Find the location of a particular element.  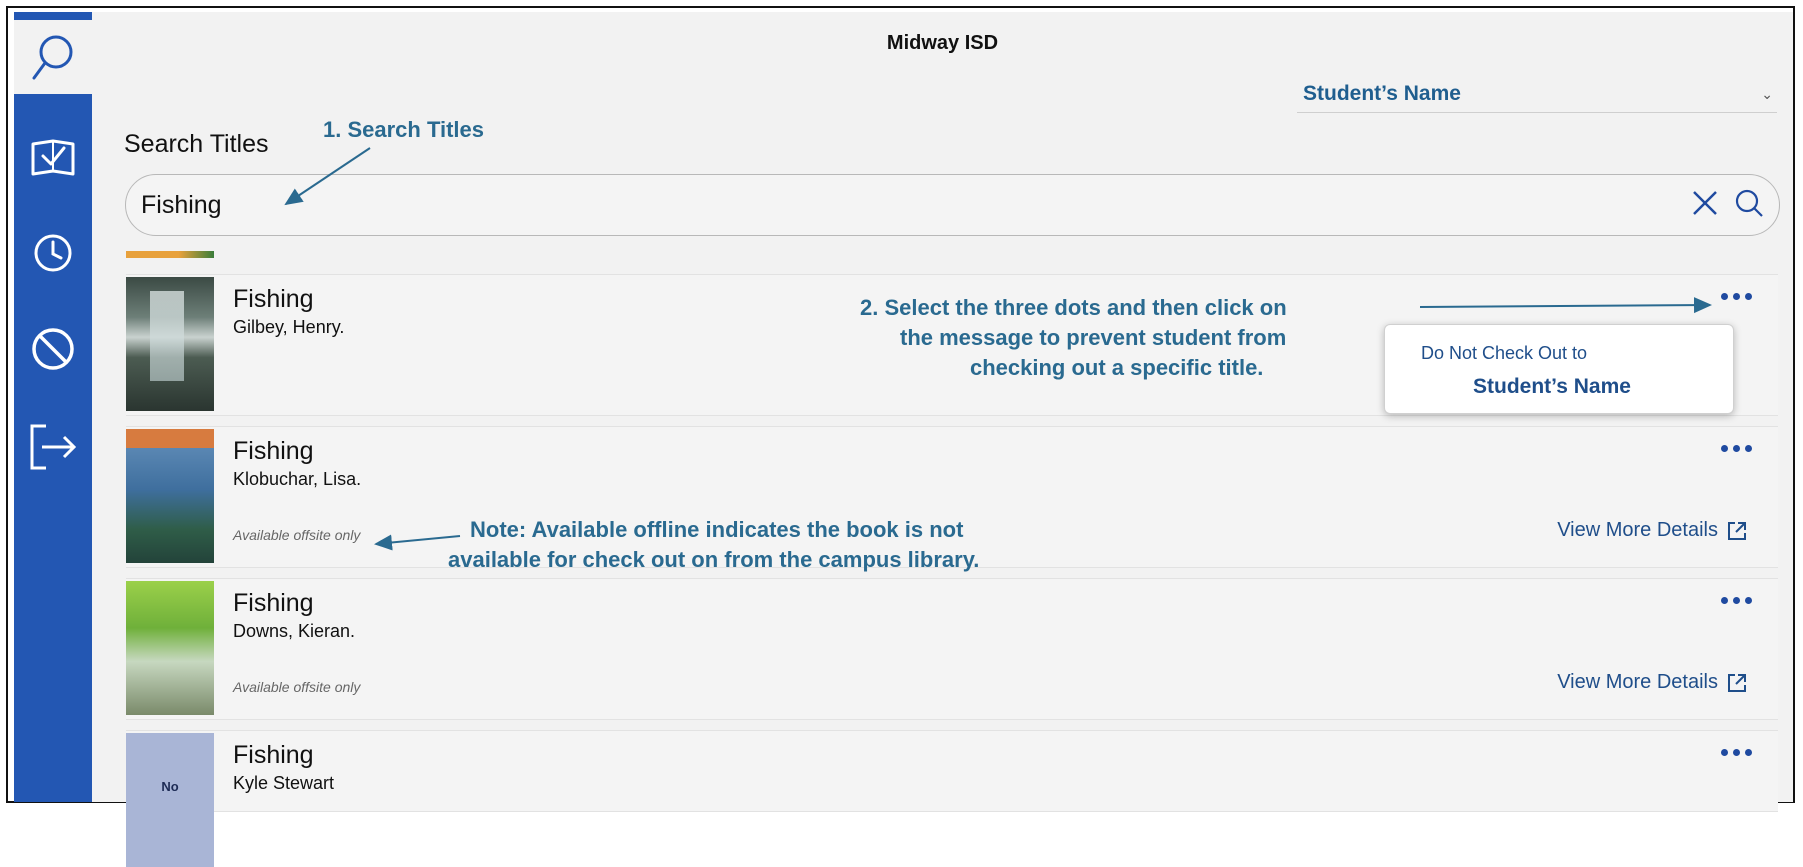

arrow-step1 is located at coordinates (327, 176).